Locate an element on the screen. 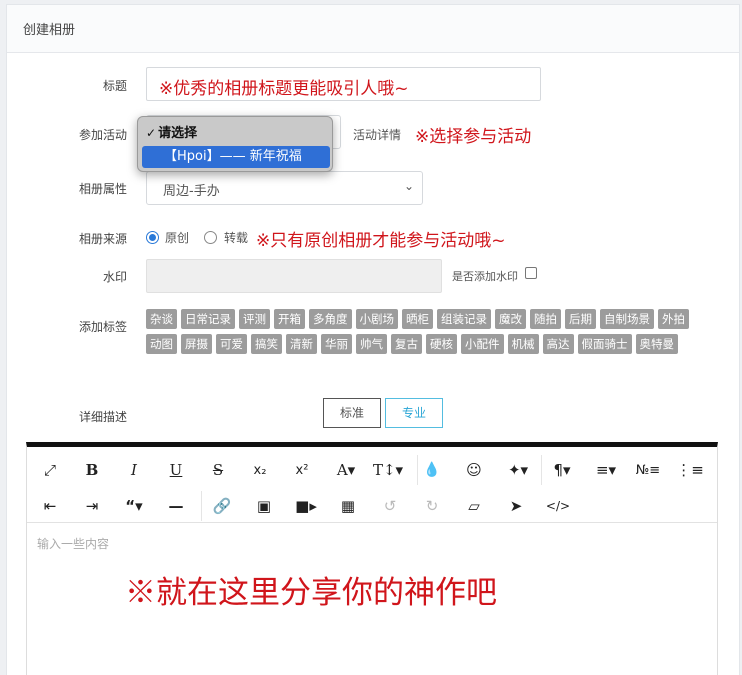 The height and width of the screenshot is (675, 742). undo-icon: ↺ is located at coordinates (390, 506).